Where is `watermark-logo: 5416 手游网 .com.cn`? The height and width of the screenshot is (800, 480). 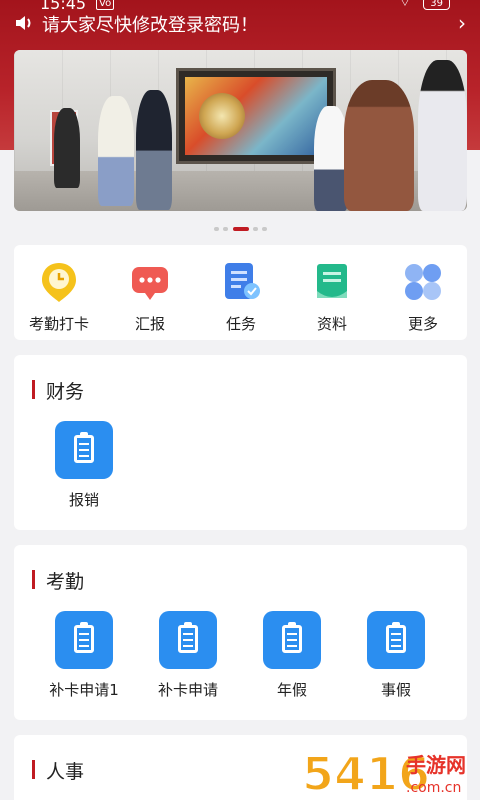
watermark-logo: 5416 手游网 .com.cn is located at coordinates (383, 773).